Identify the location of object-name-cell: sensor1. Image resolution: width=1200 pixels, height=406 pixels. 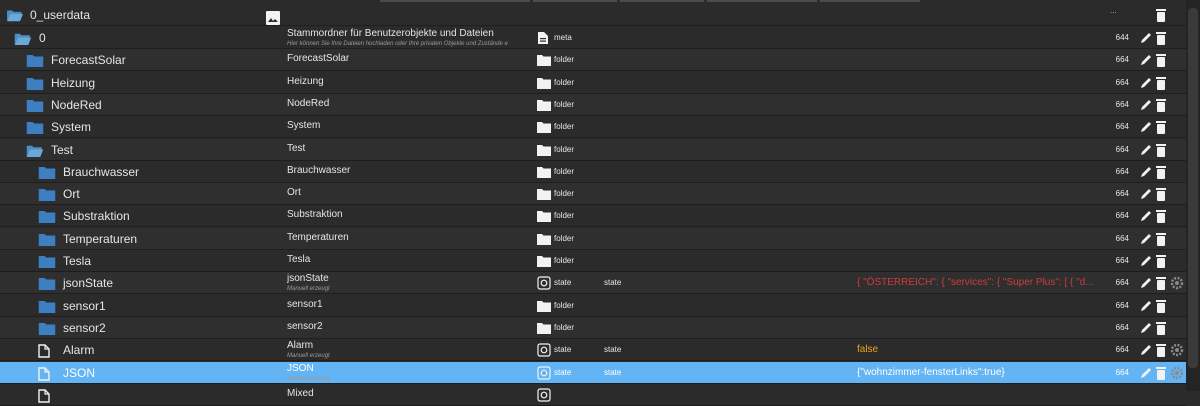
(412, 306).